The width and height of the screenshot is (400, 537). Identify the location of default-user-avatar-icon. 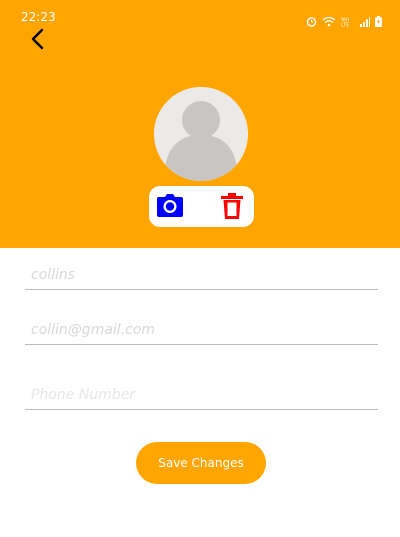
(201, 134).